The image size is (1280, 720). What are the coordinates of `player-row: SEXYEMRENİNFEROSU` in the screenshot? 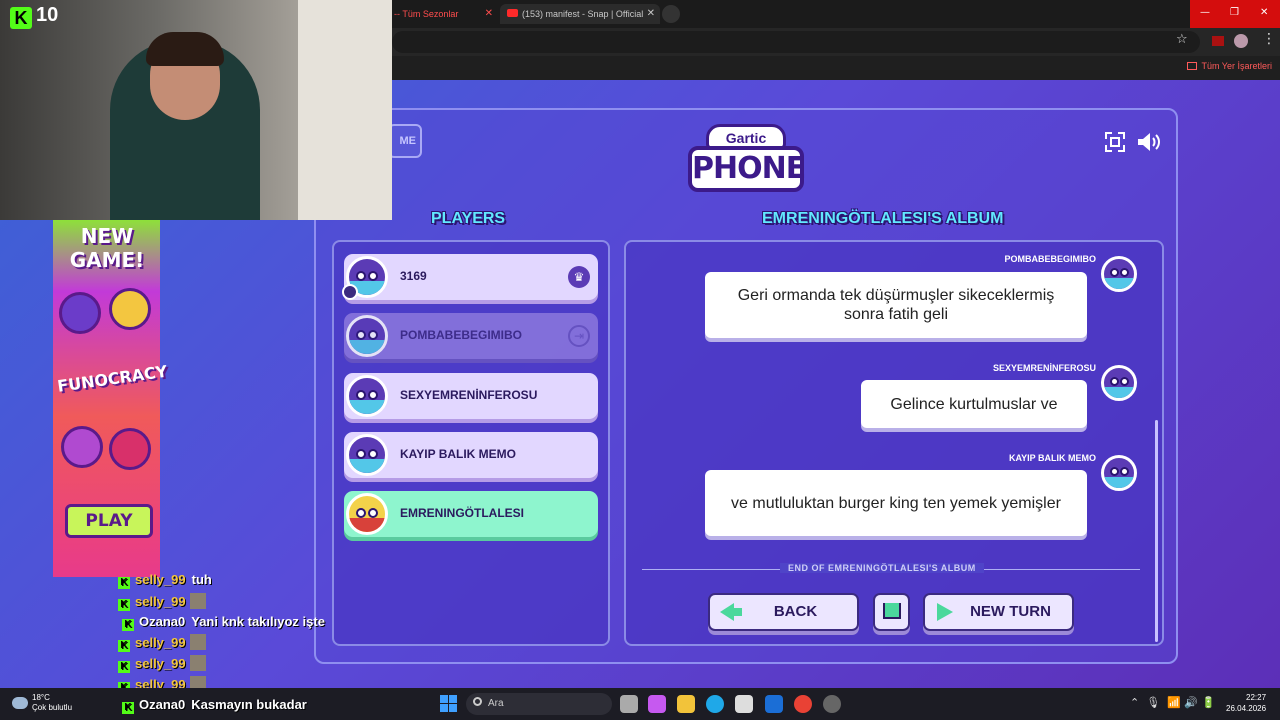 It's located at (471, 396).